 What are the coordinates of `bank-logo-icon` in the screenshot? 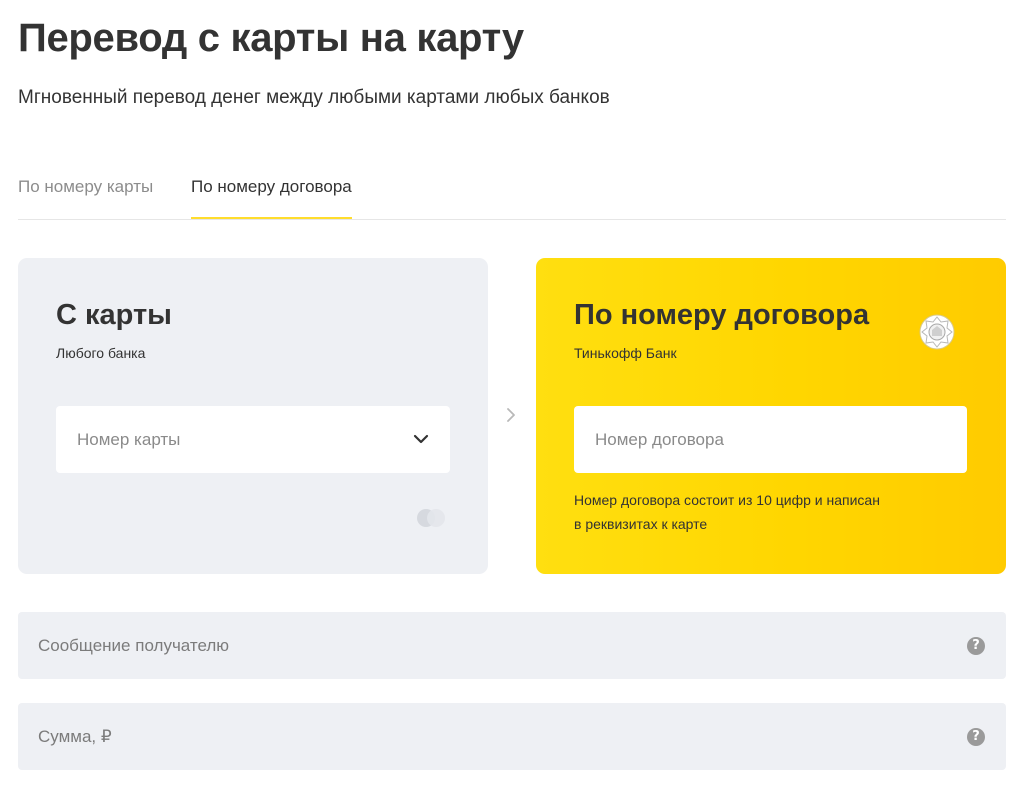 It's located at (937, 332).